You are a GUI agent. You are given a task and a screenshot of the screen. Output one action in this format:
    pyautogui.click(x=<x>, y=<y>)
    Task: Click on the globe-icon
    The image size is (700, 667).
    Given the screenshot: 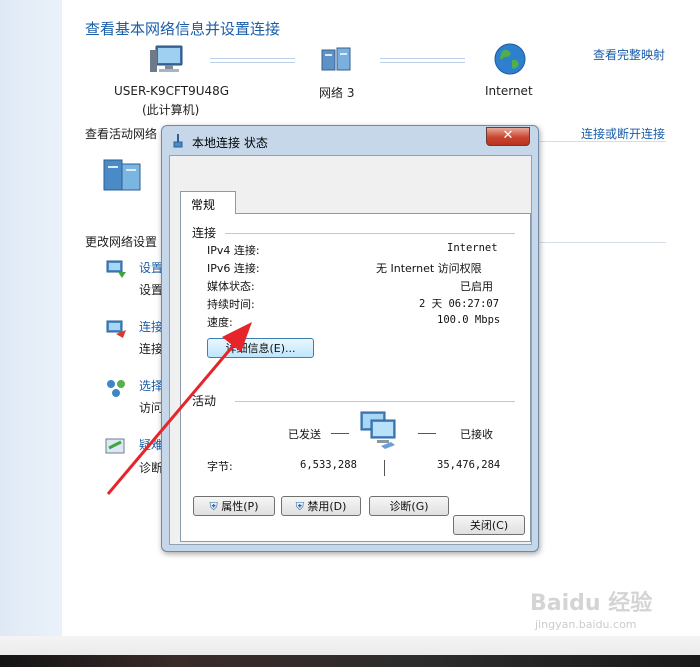 What is the action you would take?
    pyautogui.click(x=510, y=59)
    